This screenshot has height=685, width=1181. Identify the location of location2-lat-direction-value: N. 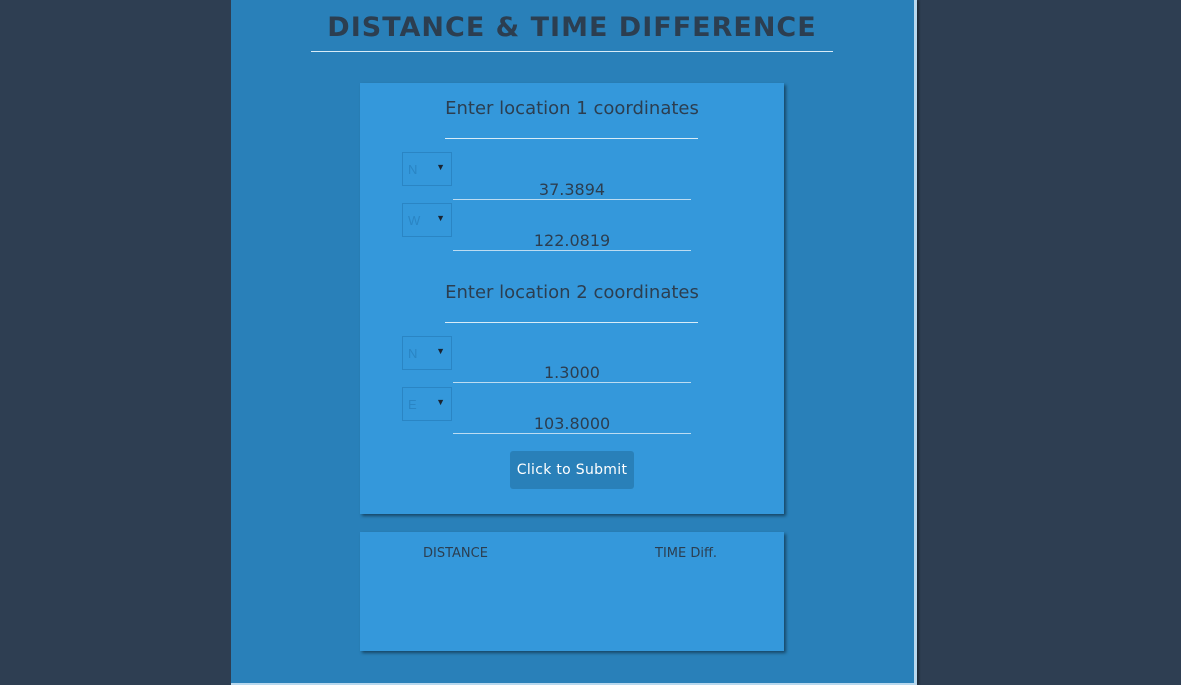
(413, 353).